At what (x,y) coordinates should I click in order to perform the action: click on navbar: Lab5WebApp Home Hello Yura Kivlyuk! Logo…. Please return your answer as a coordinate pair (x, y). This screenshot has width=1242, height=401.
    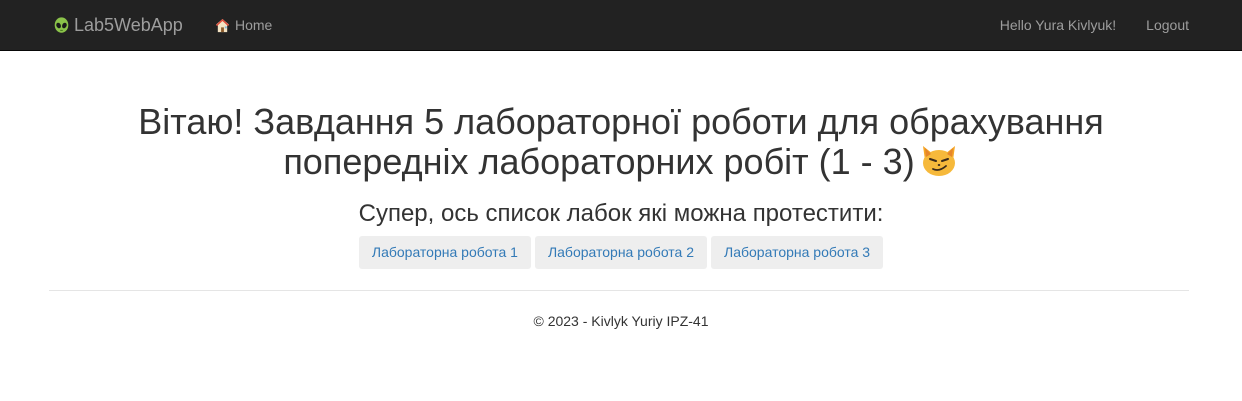
    Looking at the image, I should click on (621, 25).